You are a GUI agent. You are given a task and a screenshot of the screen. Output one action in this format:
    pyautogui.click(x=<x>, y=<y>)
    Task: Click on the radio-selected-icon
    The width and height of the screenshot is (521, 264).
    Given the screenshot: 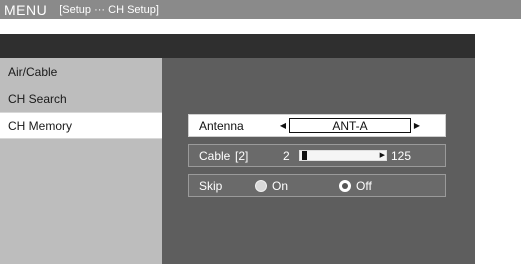 What is the action you would take?
    pyautogui.click(x=345, y=185)
    